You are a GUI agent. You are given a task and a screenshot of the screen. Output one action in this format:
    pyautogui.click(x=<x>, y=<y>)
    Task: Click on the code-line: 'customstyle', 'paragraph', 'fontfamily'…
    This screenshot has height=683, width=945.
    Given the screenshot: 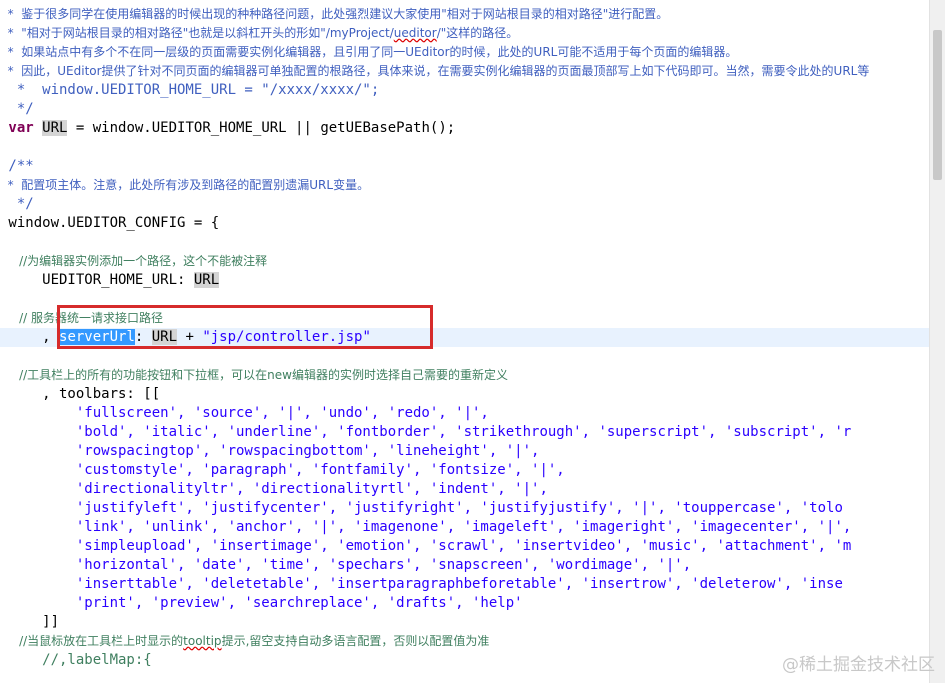 What is the action you would take?
    pyautogui.click(x=282, y=470)
    